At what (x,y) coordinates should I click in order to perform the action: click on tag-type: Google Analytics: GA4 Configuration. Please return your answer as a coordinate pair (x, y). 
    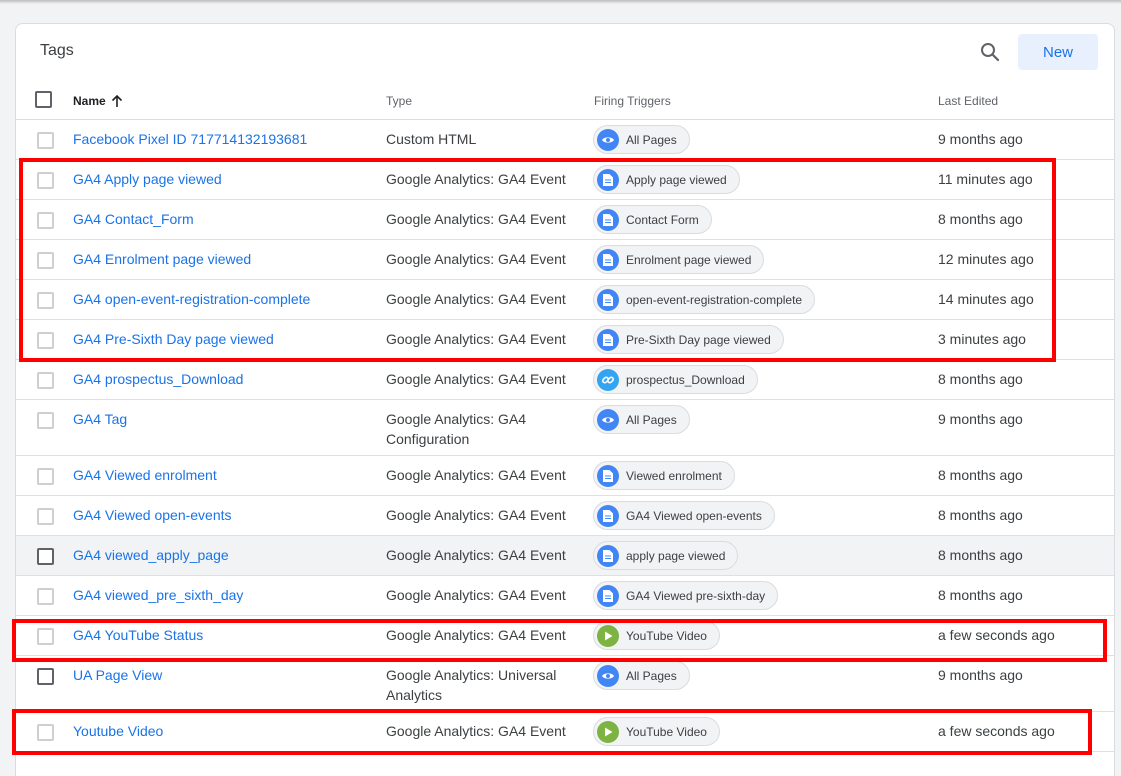
    Looking at the image, I should click on (456, 429).